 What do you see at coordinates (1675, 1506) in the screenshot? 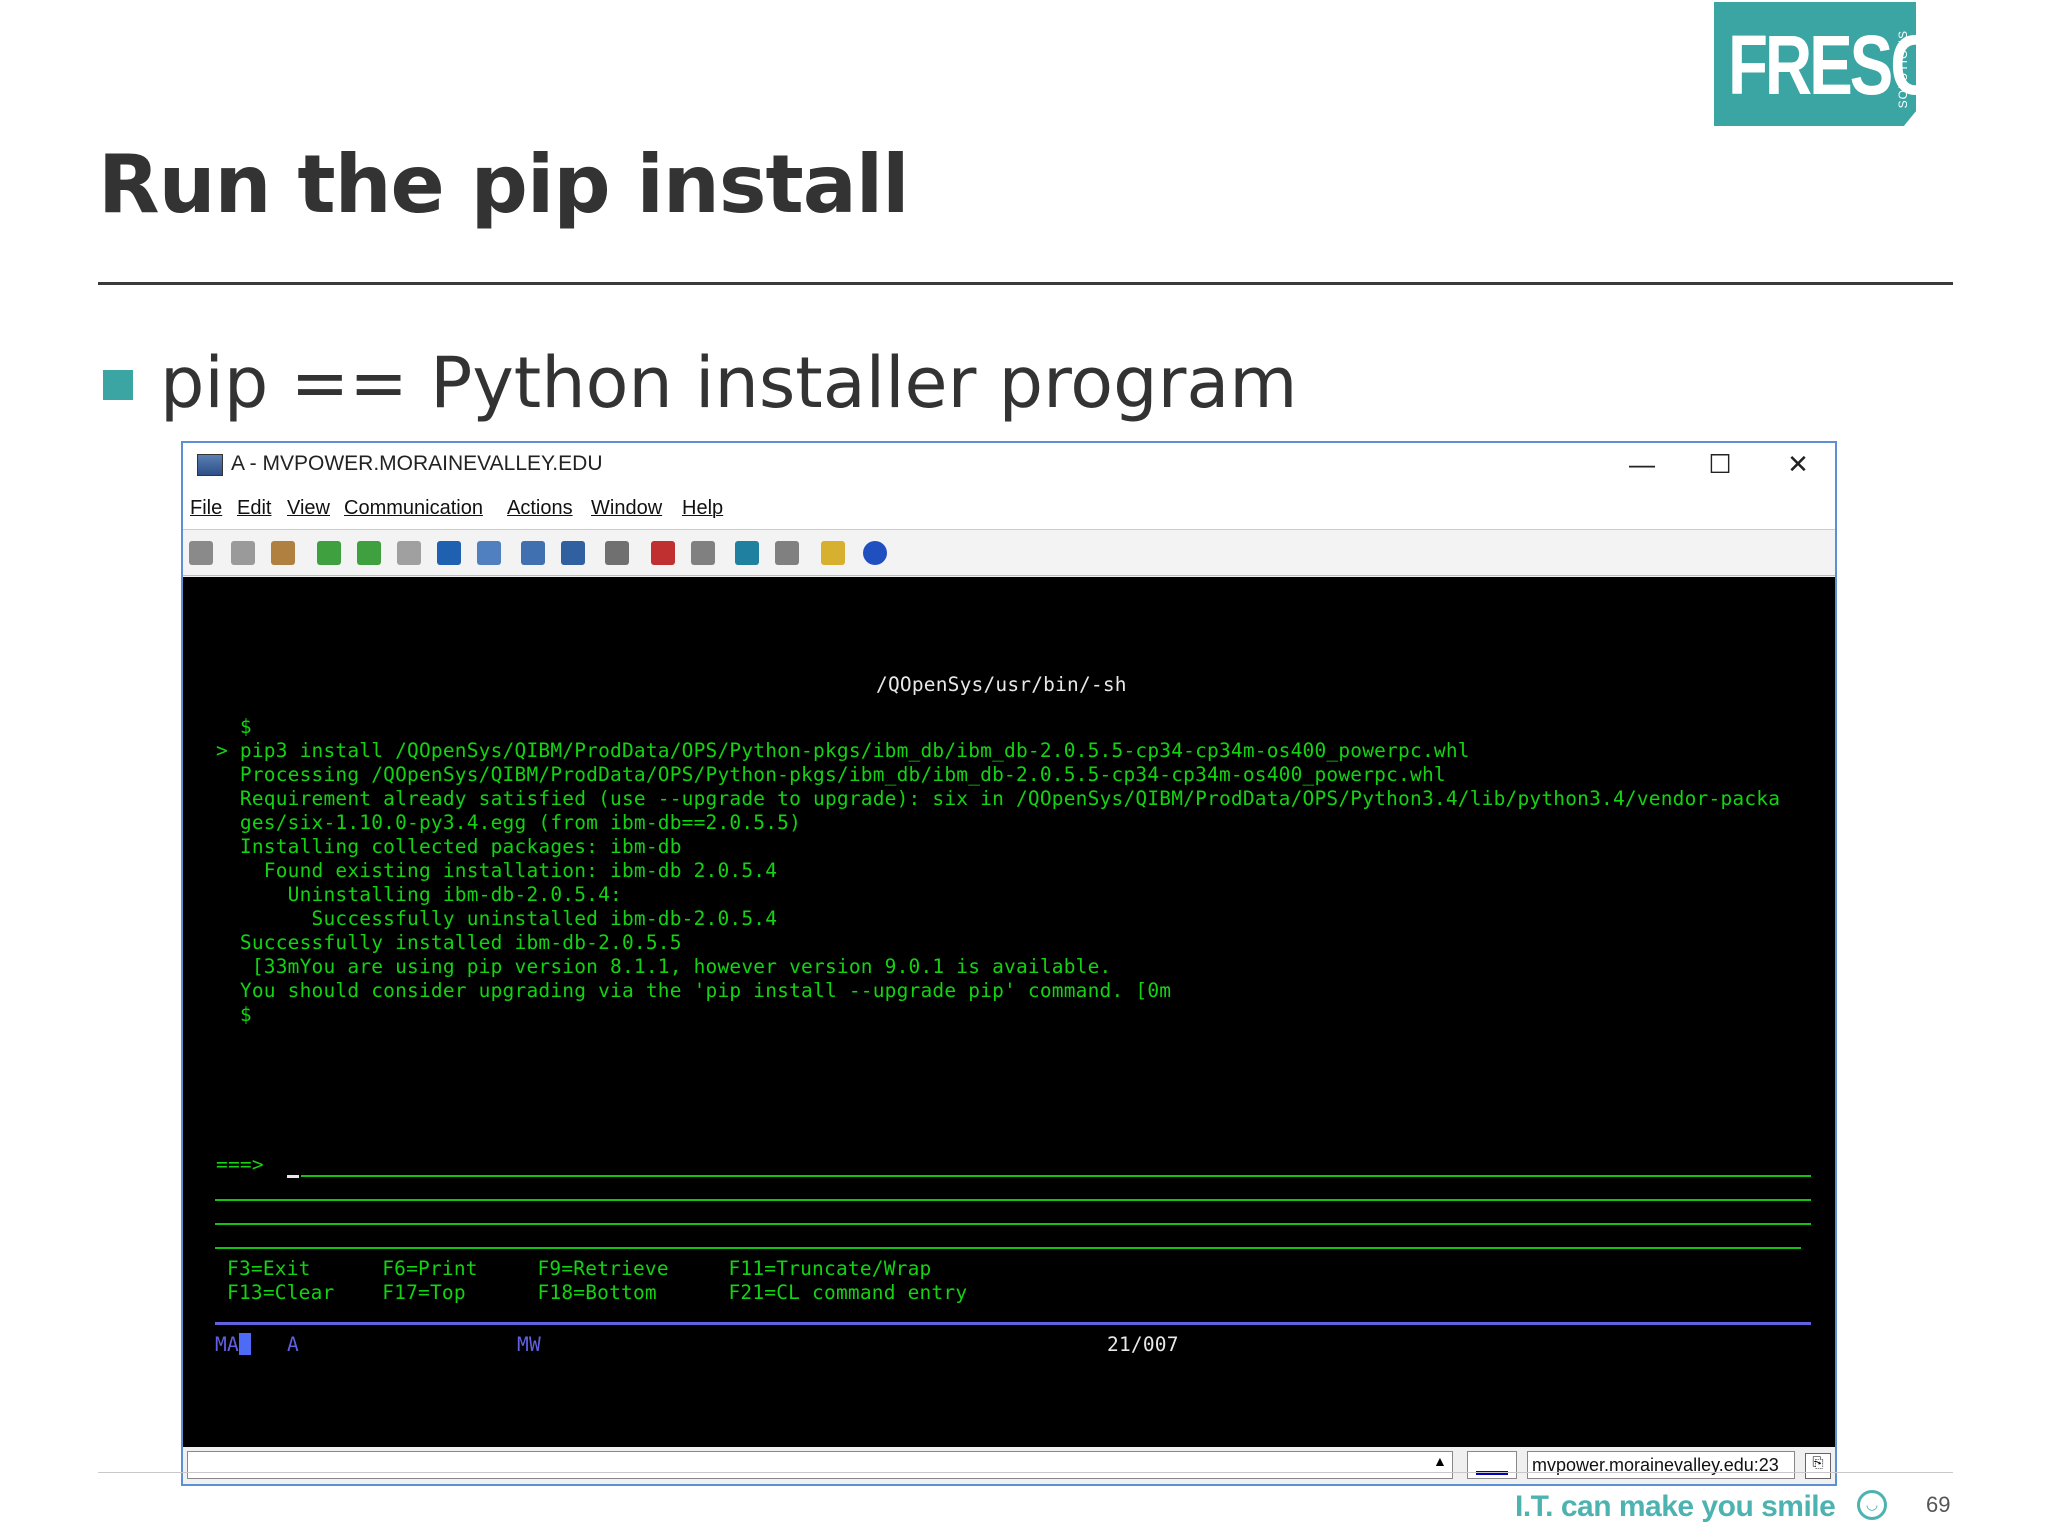
I see `tagline: I.T. can make you smile` at bounding box center [1675, 1506].